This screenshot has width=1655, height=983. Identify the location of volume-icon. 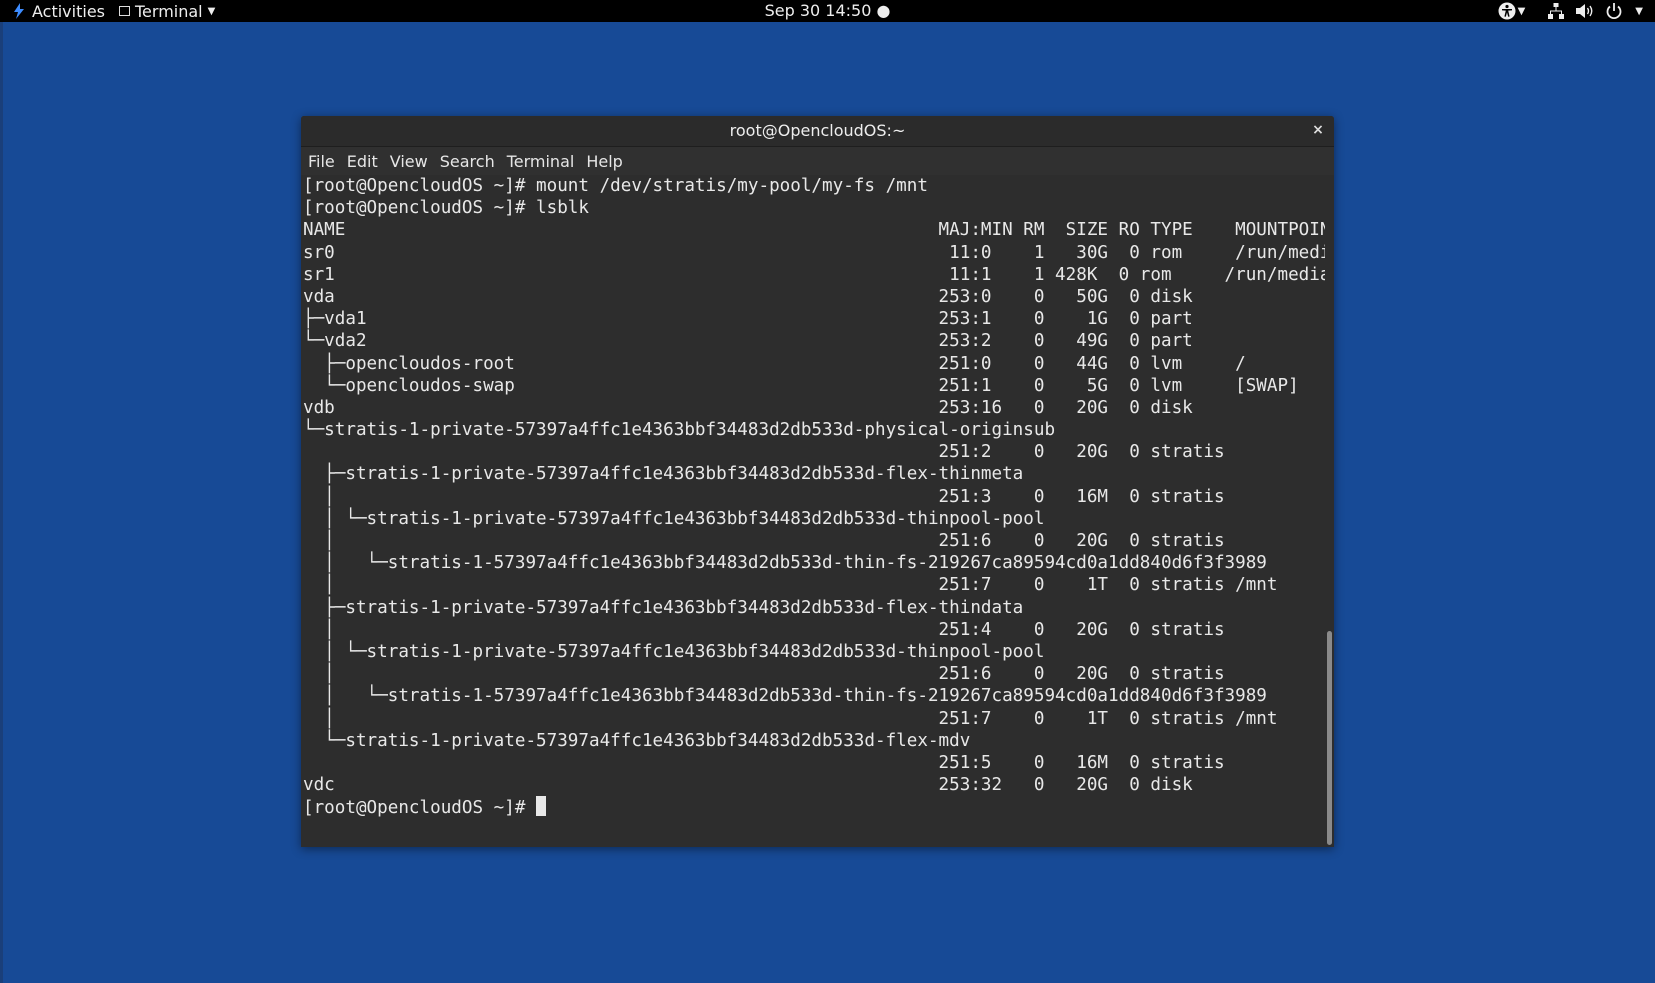
(1584, 11).